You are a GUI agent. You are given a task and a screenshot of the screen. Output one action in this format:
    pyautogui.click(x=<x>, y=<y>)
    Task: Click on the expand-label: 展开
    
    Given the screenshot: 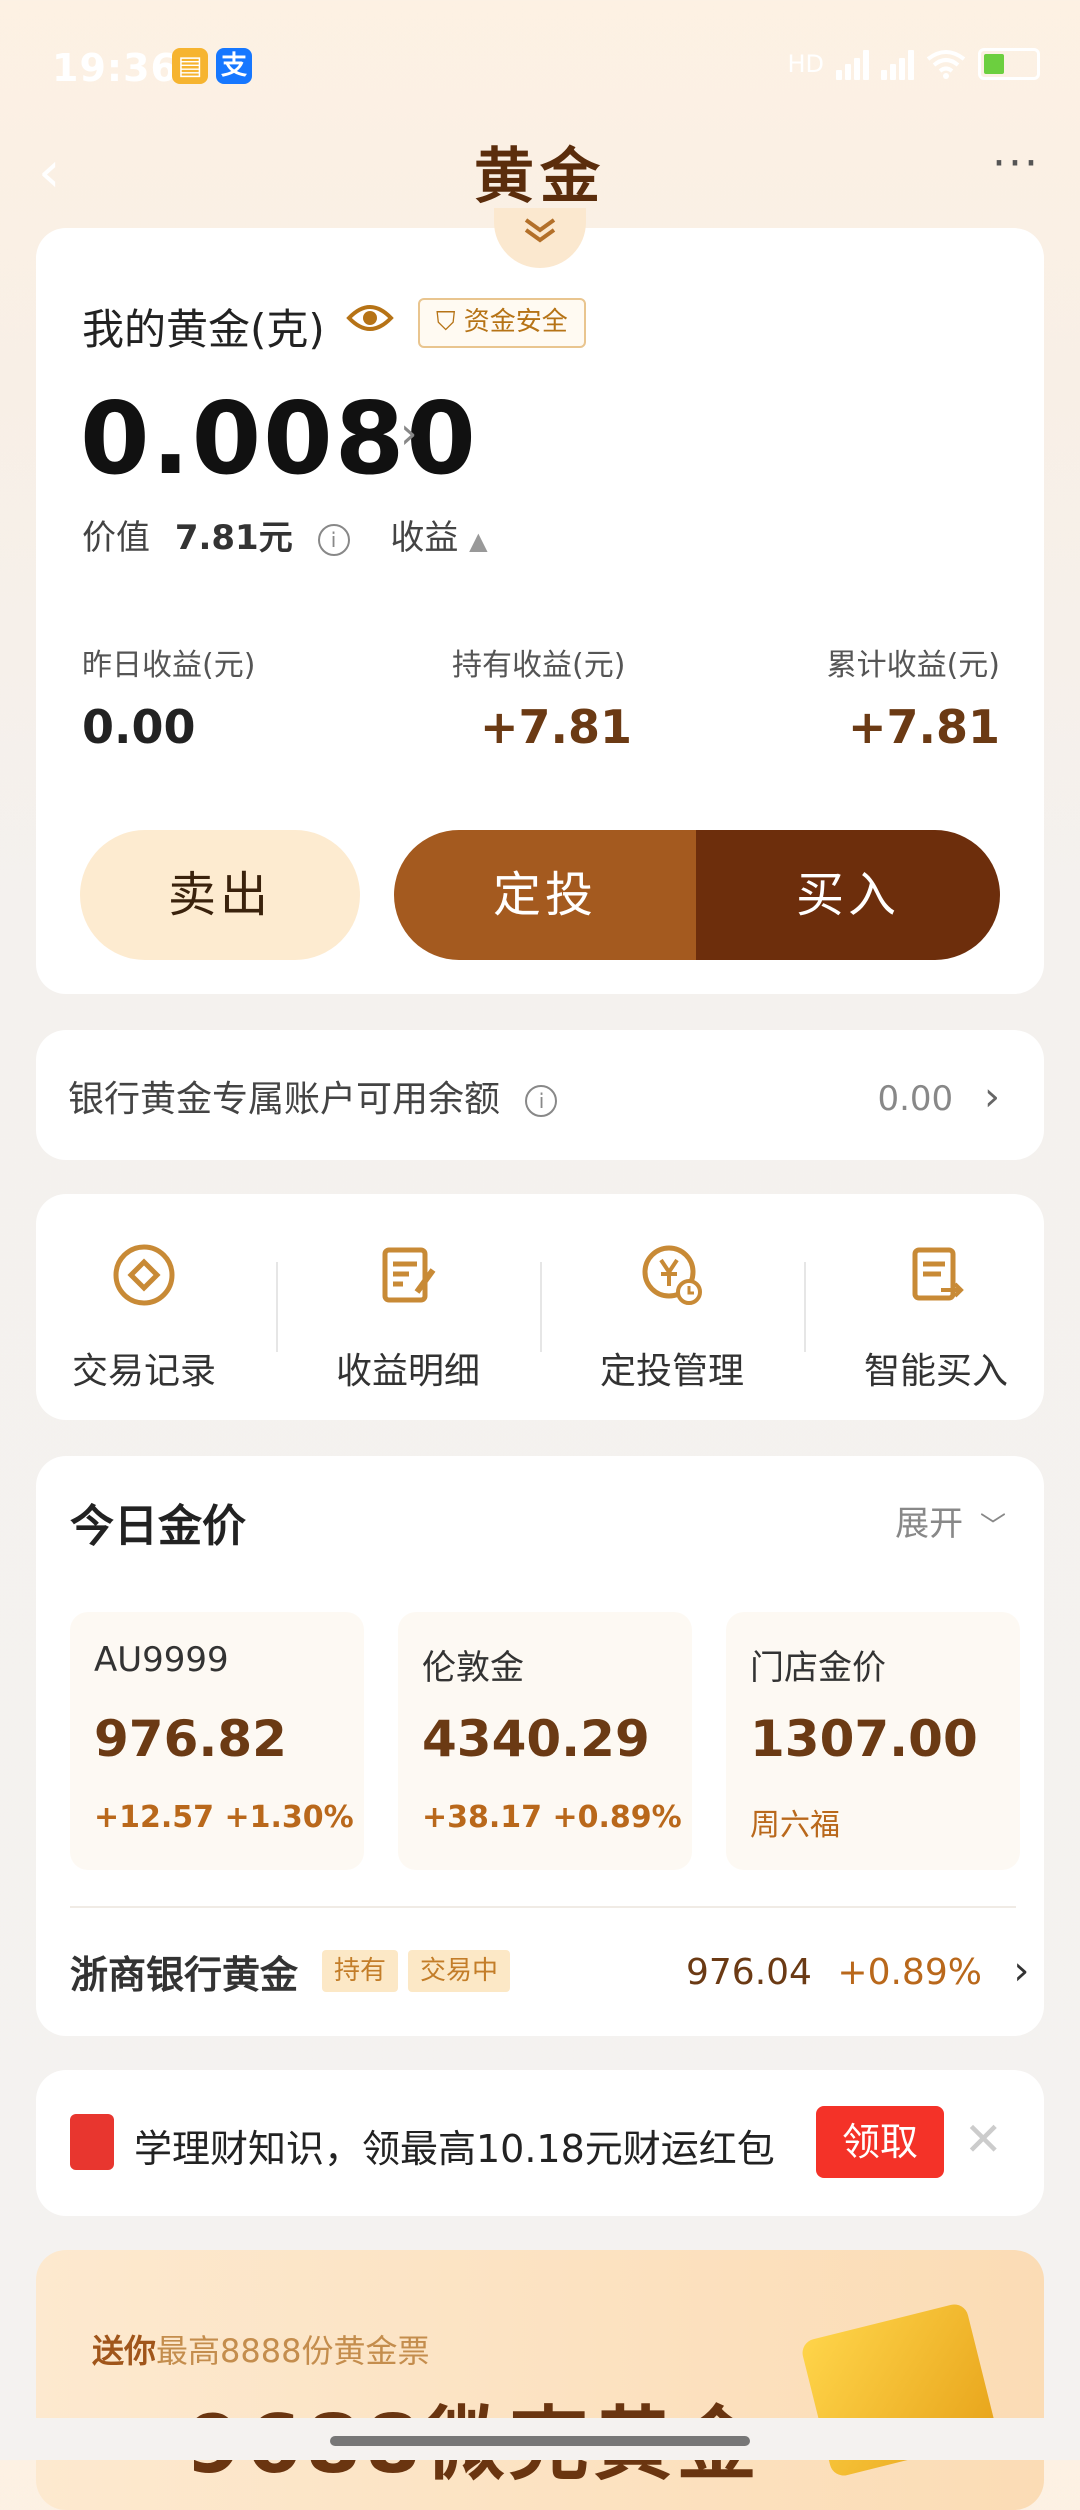 What is the action you would take?
    pyautogui.click(x=929, y=1524)
    